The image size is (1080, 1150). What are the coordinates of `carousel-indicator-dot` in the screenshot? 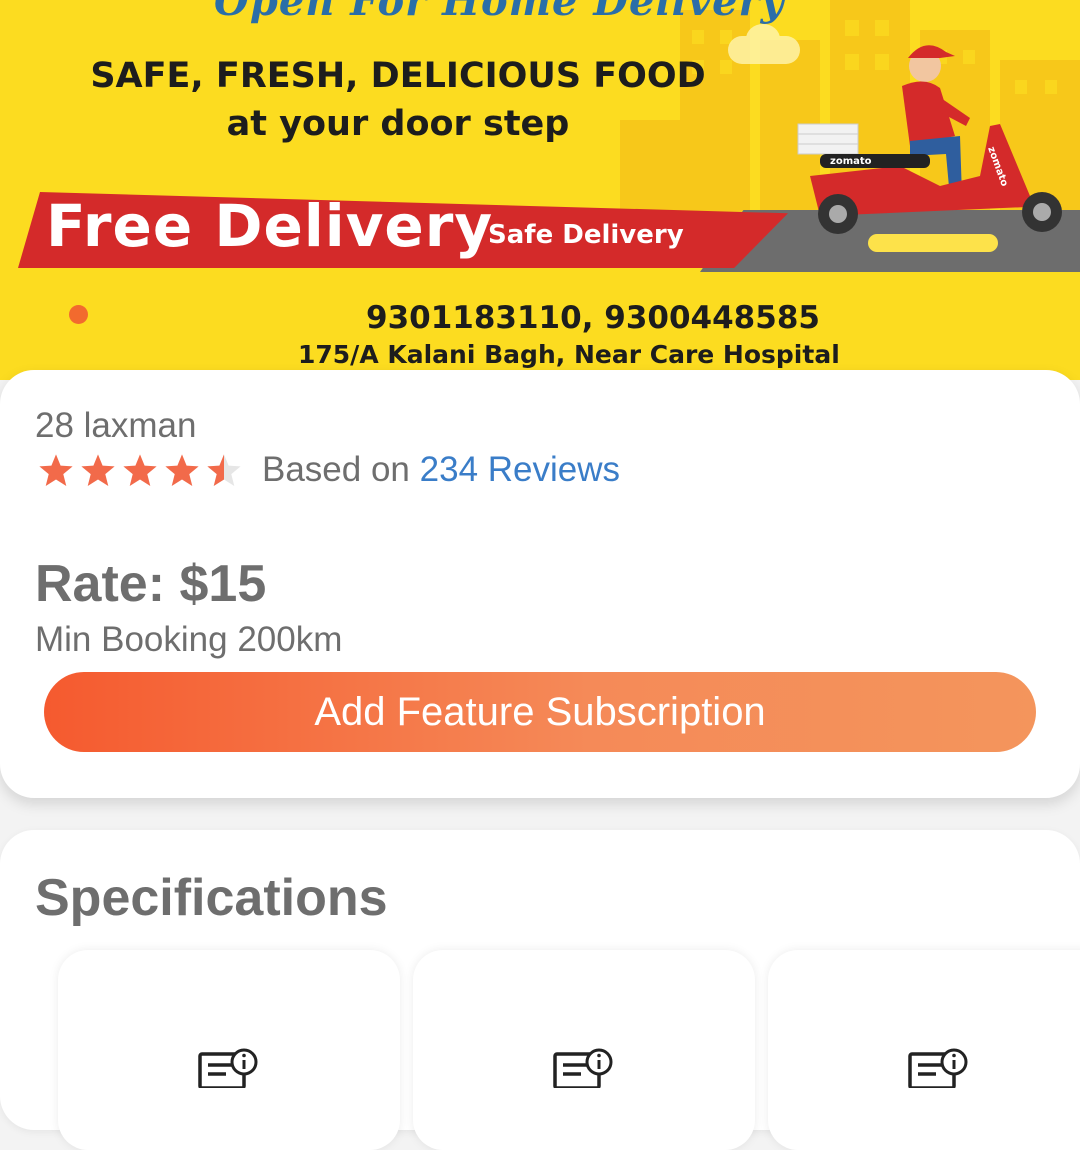 It's located at (78, 314).